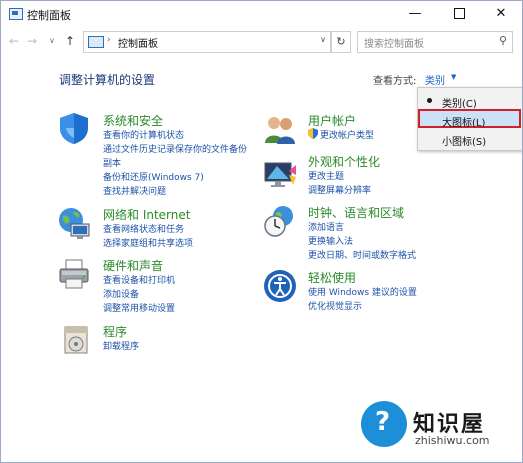 The image size is (523, 463). What do you see at coordinates (415, 14) in the screenshot?
I see `minimize-button: —` at bounding box center [415, 14].